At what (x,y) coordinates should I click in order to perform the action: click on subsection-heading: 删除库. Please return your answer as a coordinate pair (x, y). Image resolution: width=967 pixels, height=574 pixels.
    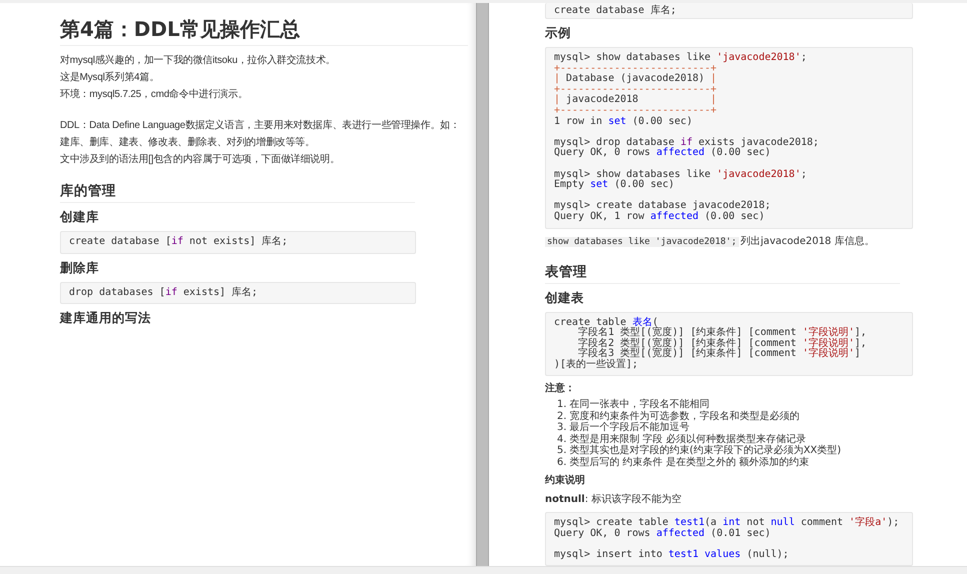
    Looking at the image, I should click on (80, 268).